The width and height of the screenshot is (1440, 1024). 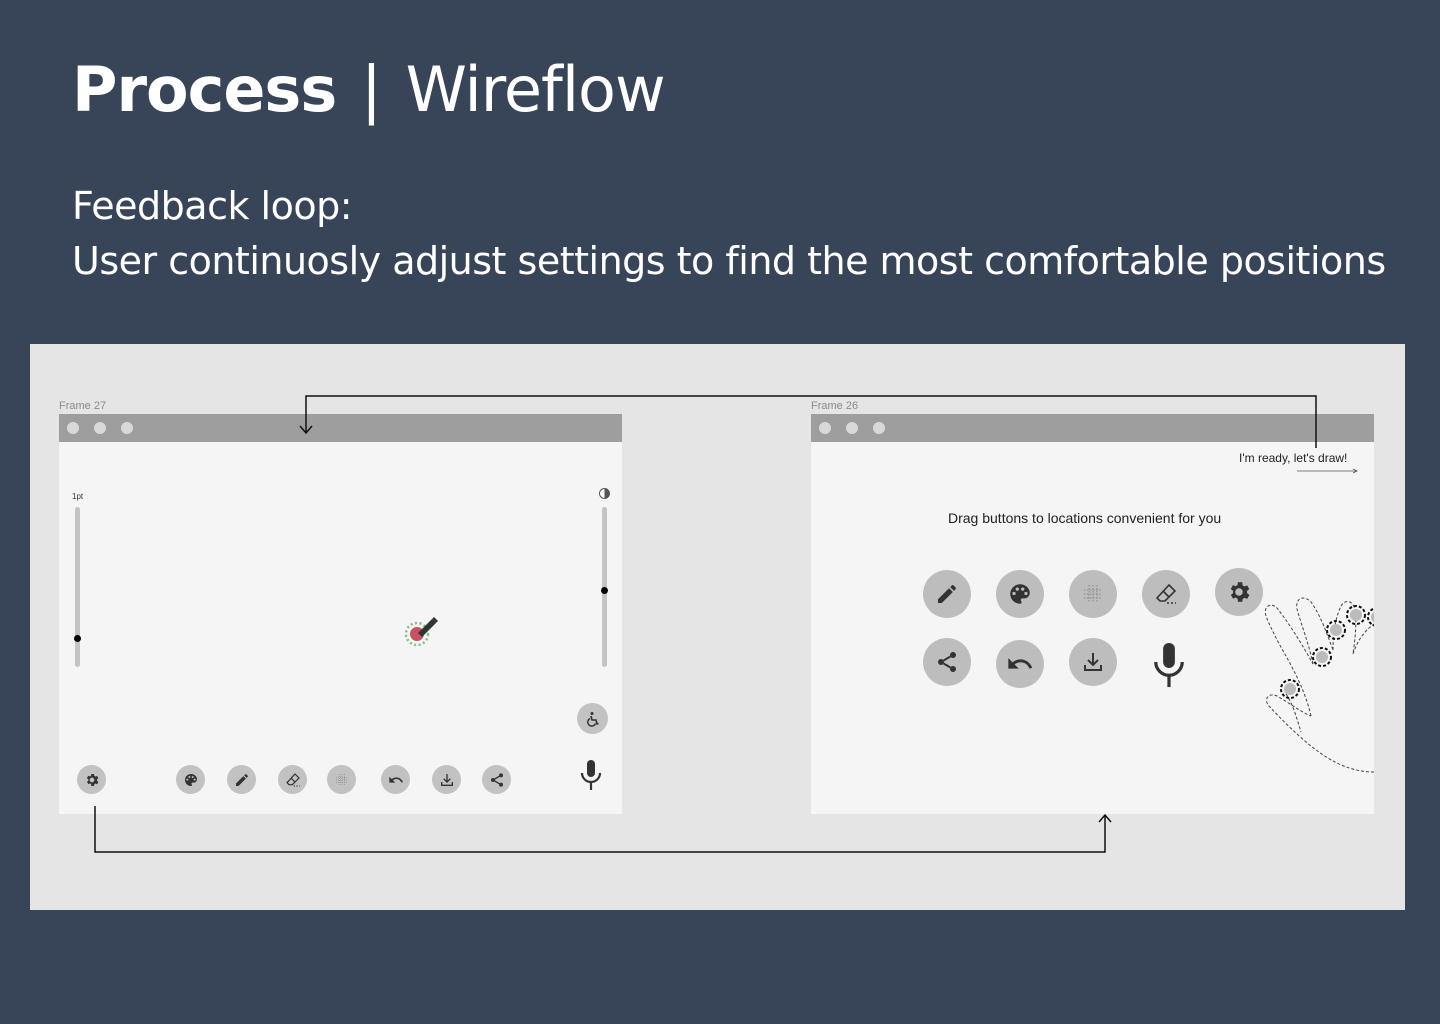 What do you see at coordinates (811, 421) in the screenshot?
I see `connector-top` at bounding box center [811, 421].